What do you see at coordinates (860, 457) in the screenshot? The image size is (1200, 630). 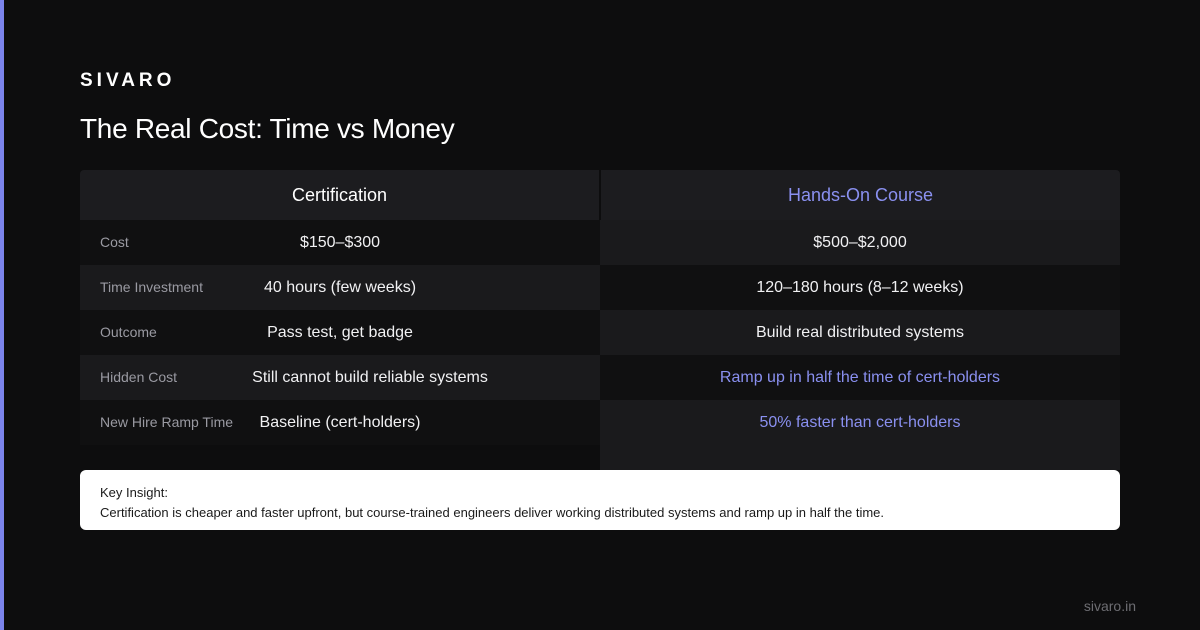 I see `table-footer-right` at bounding box center [860, 457].